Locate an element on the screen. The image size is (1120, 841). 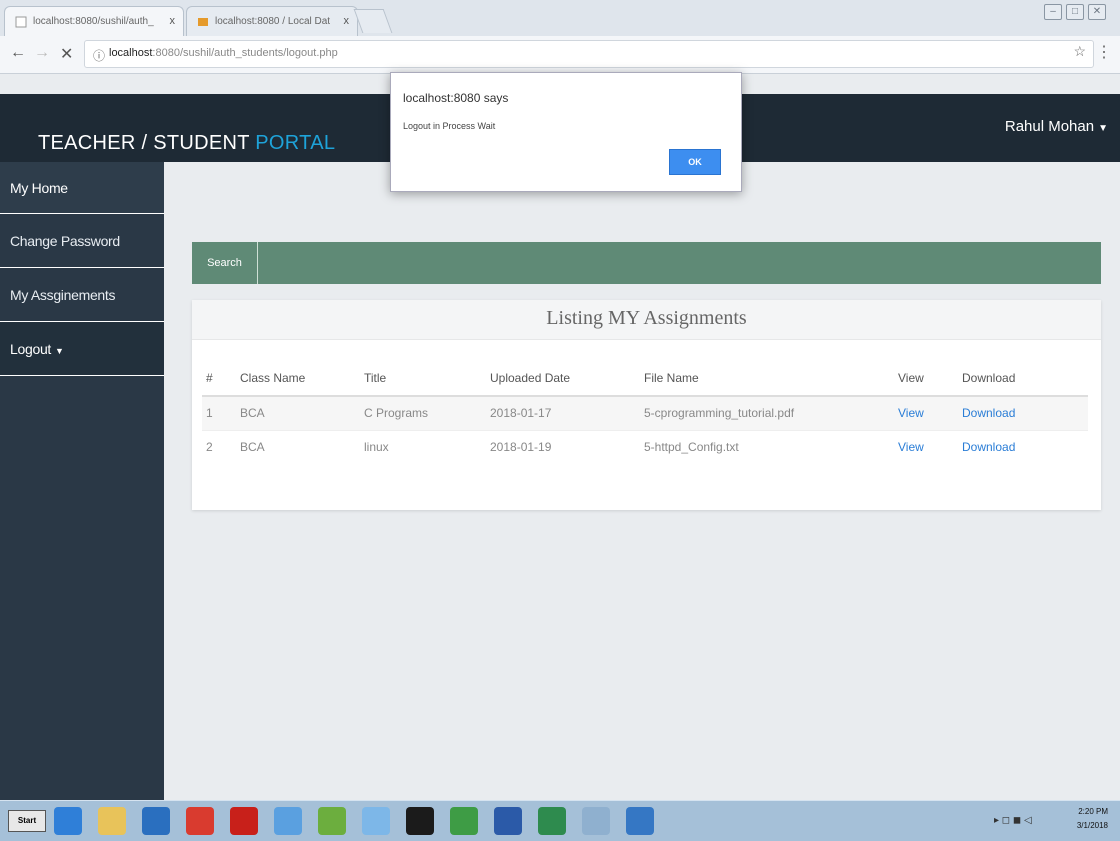
column-header: Uploaded Date is located at coordinates (563, 378).